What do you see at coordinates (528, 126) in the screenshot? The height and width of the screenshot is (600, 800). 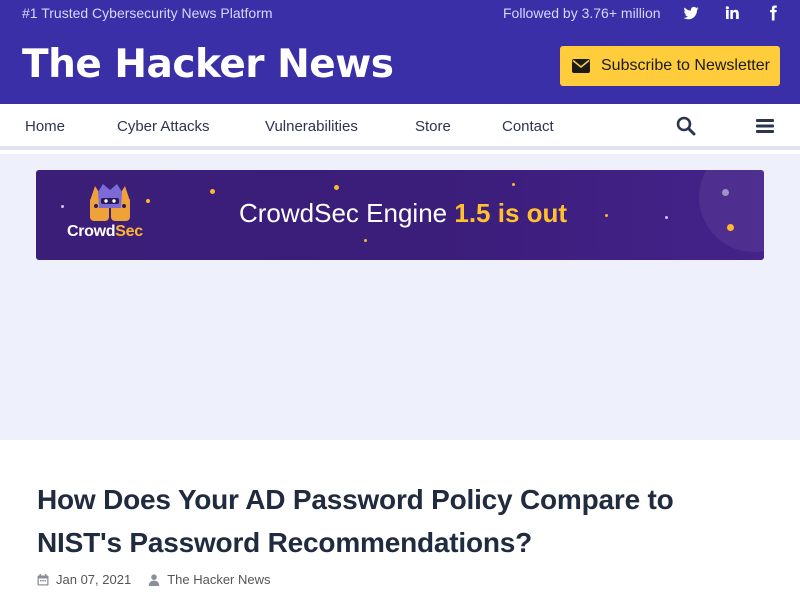 I see `nav-item-contact: Contact` at bounding box center [528, 126].